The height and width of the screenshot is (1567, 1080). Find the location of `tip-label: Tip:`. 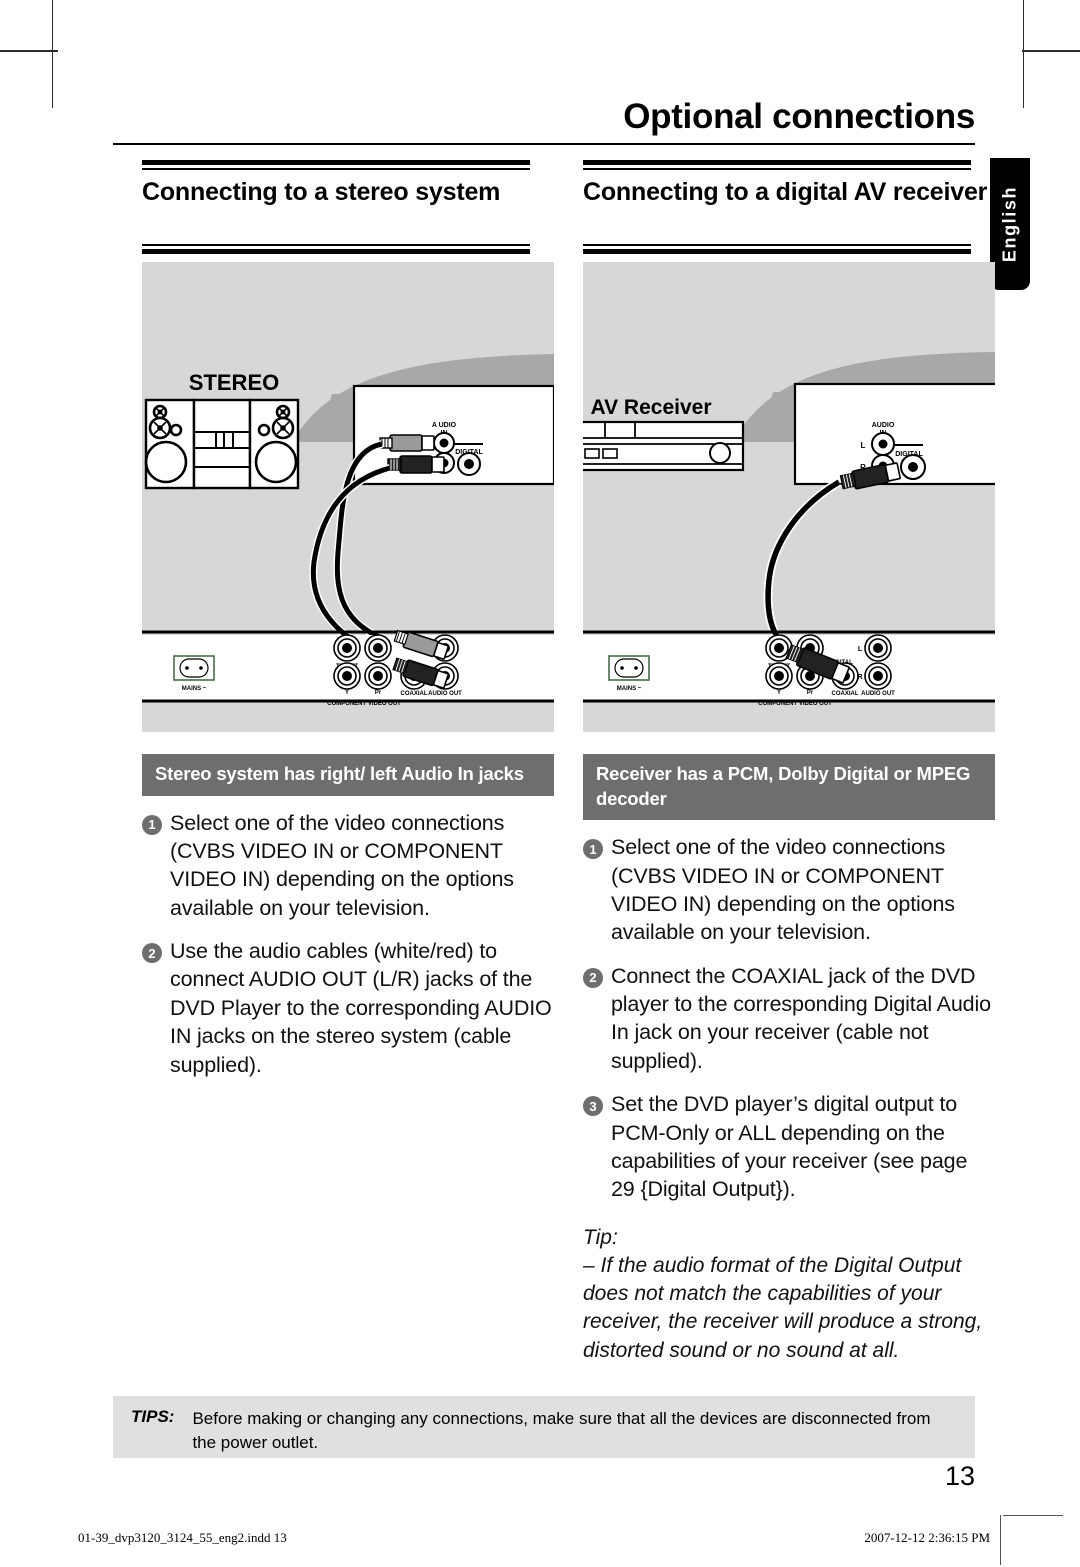

tip-label: Tip: is located at coordinates (600, 1237).